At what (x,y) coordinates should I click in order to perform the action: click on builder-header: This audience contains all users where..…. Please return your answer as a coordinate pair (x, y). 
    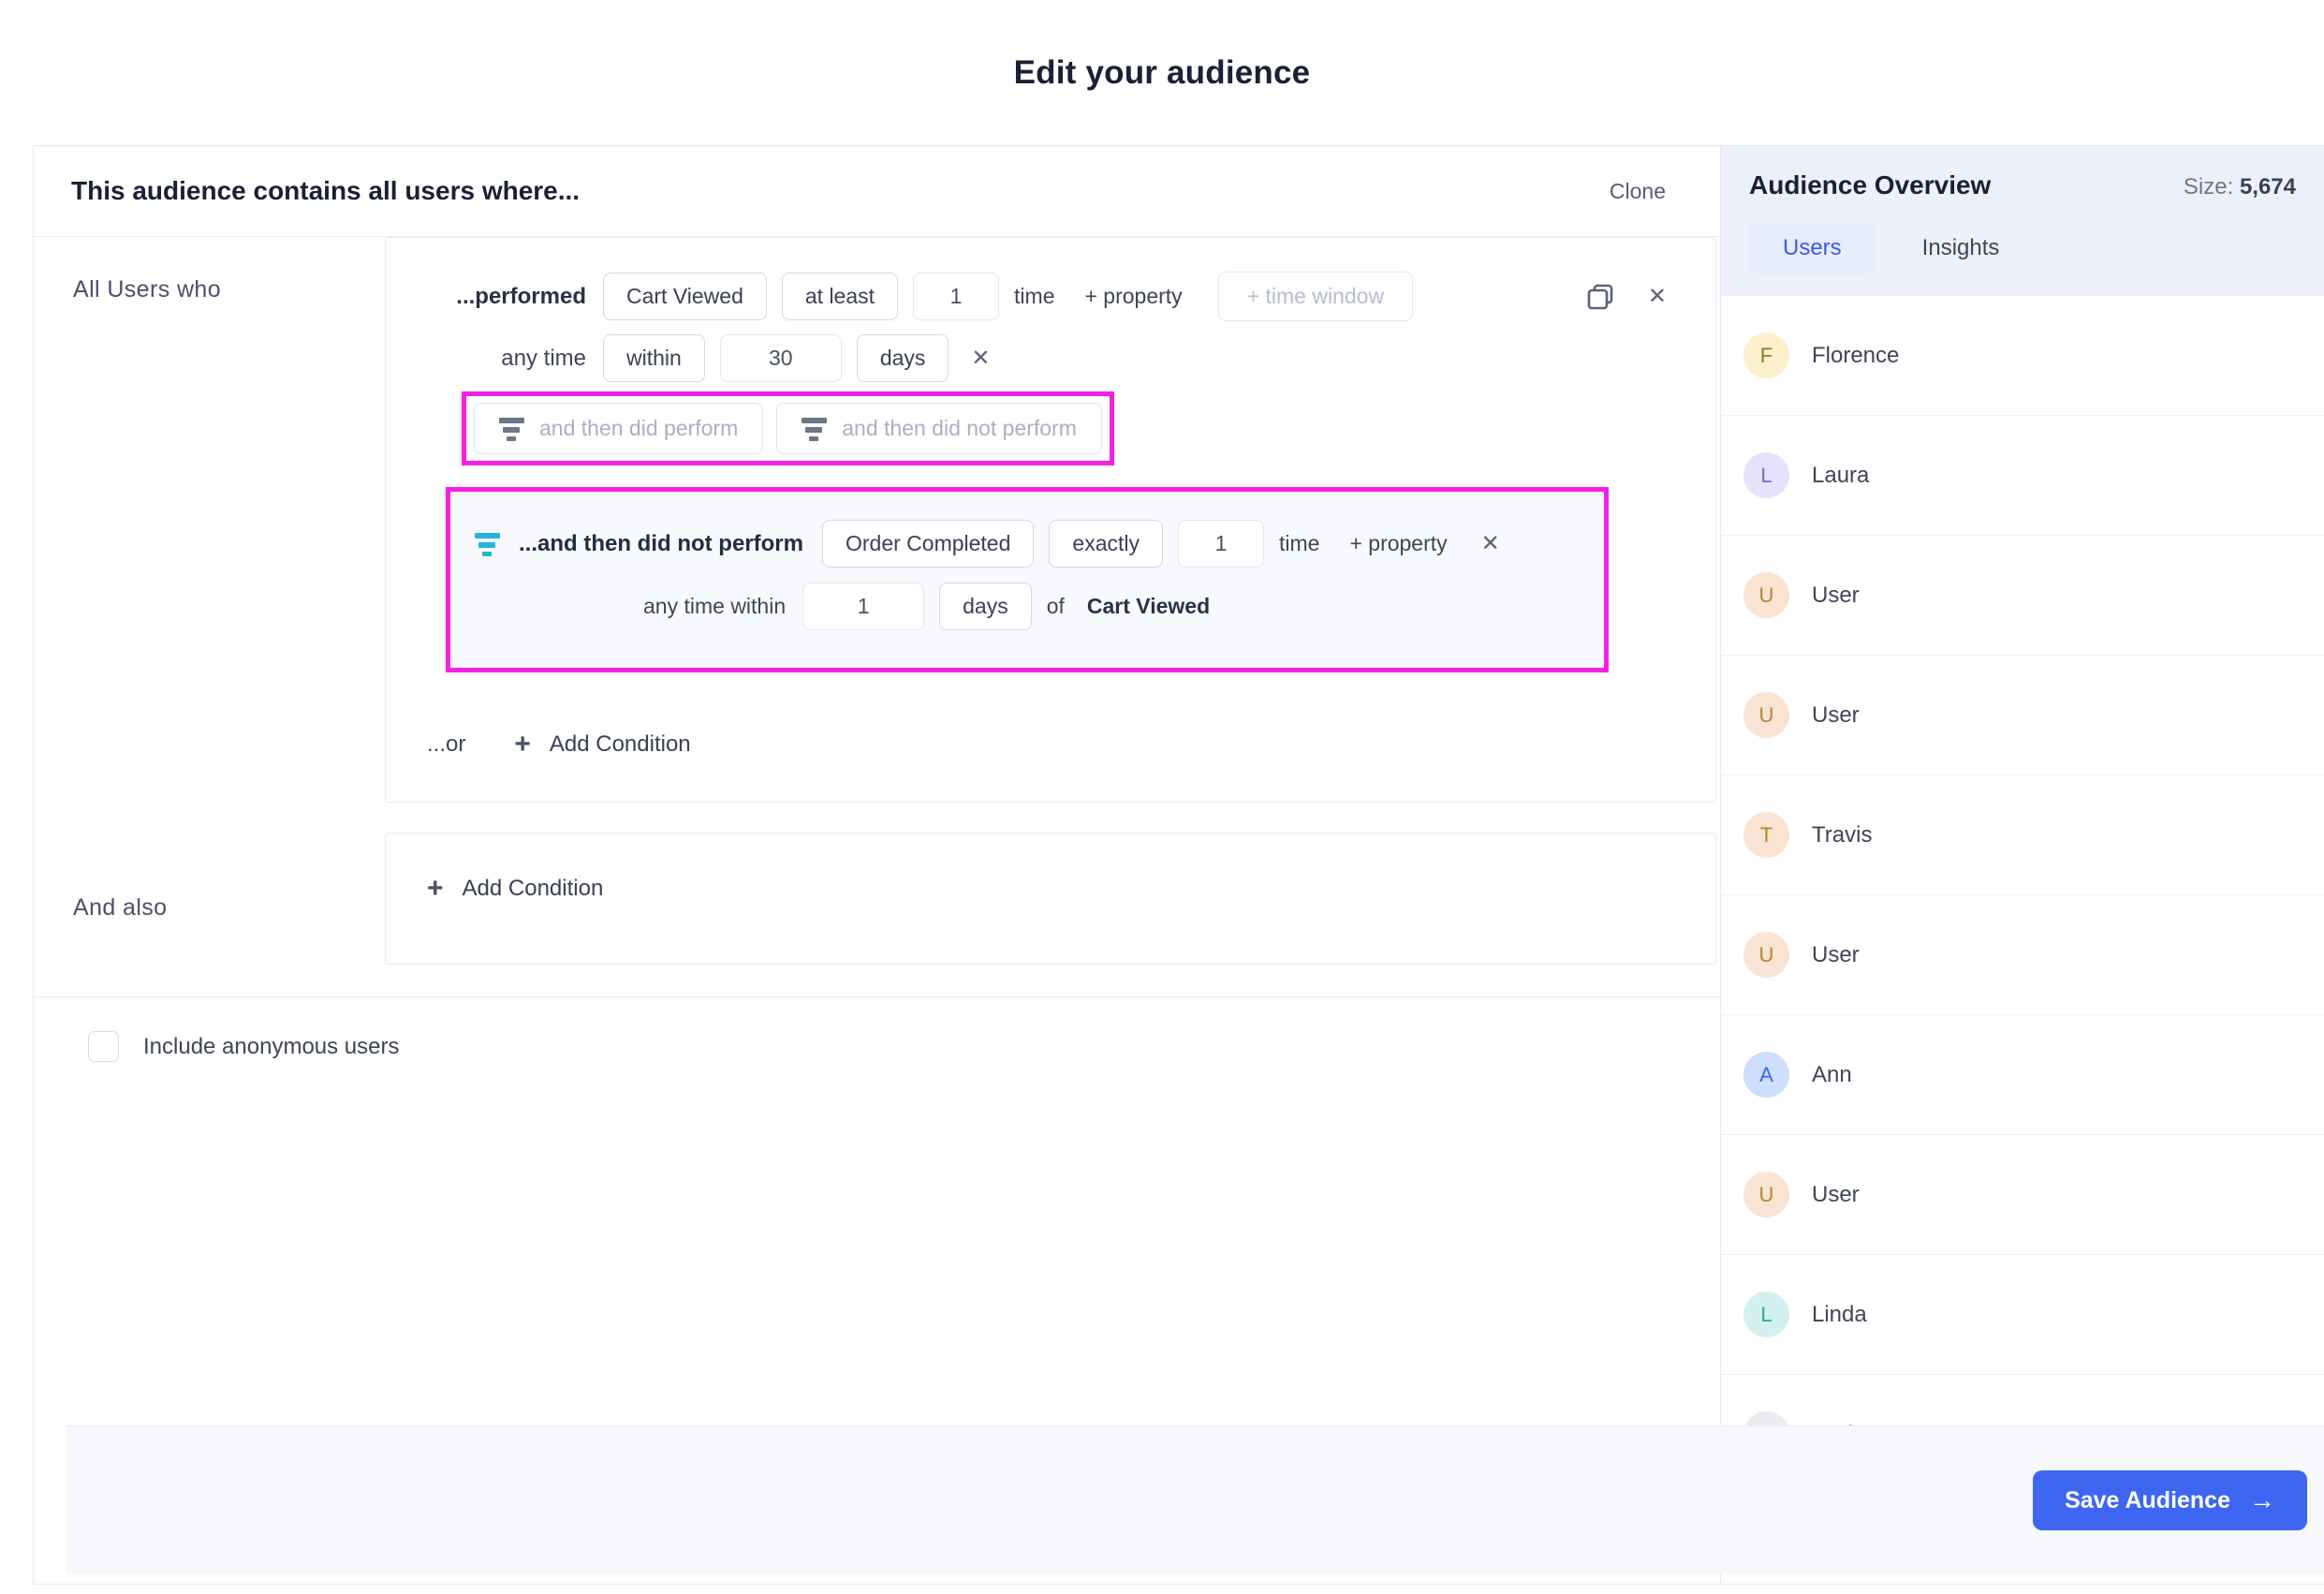
    Looking at the image, I should click on (877, 191).